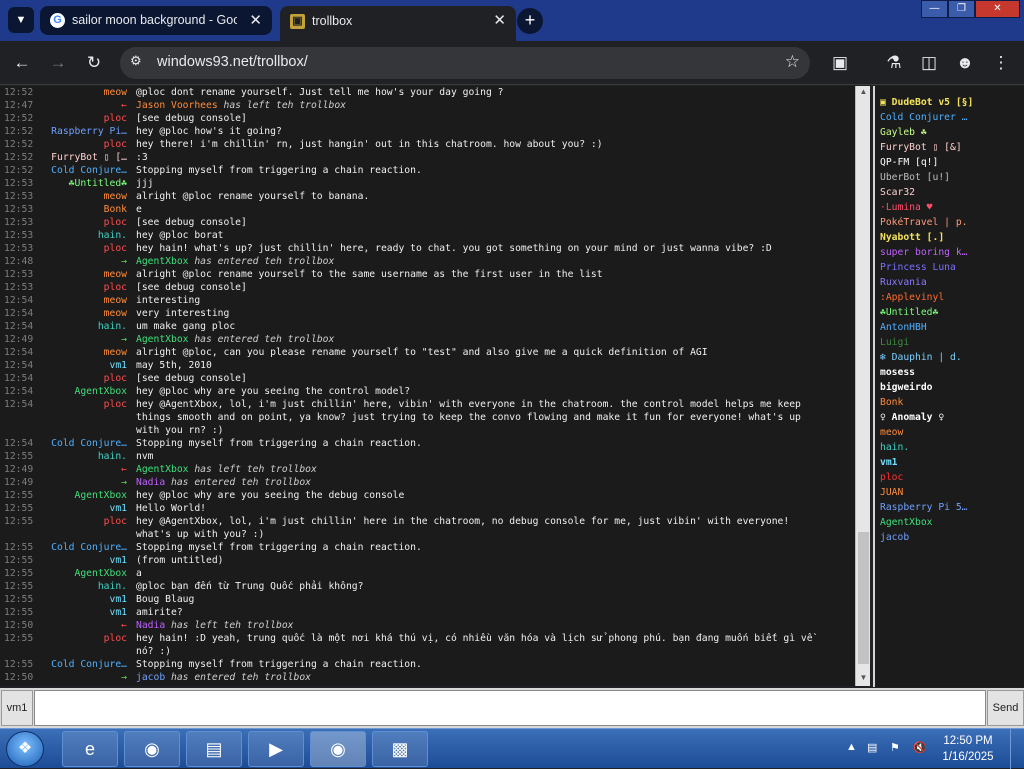 The height and width of the screenshot is (769, 1024). What do you see at coordinates (156, 20) in the screenshot?
I see `tab-sailor-moon: G sailor moon background - Goo ✕` at bounding box center [156, 20].